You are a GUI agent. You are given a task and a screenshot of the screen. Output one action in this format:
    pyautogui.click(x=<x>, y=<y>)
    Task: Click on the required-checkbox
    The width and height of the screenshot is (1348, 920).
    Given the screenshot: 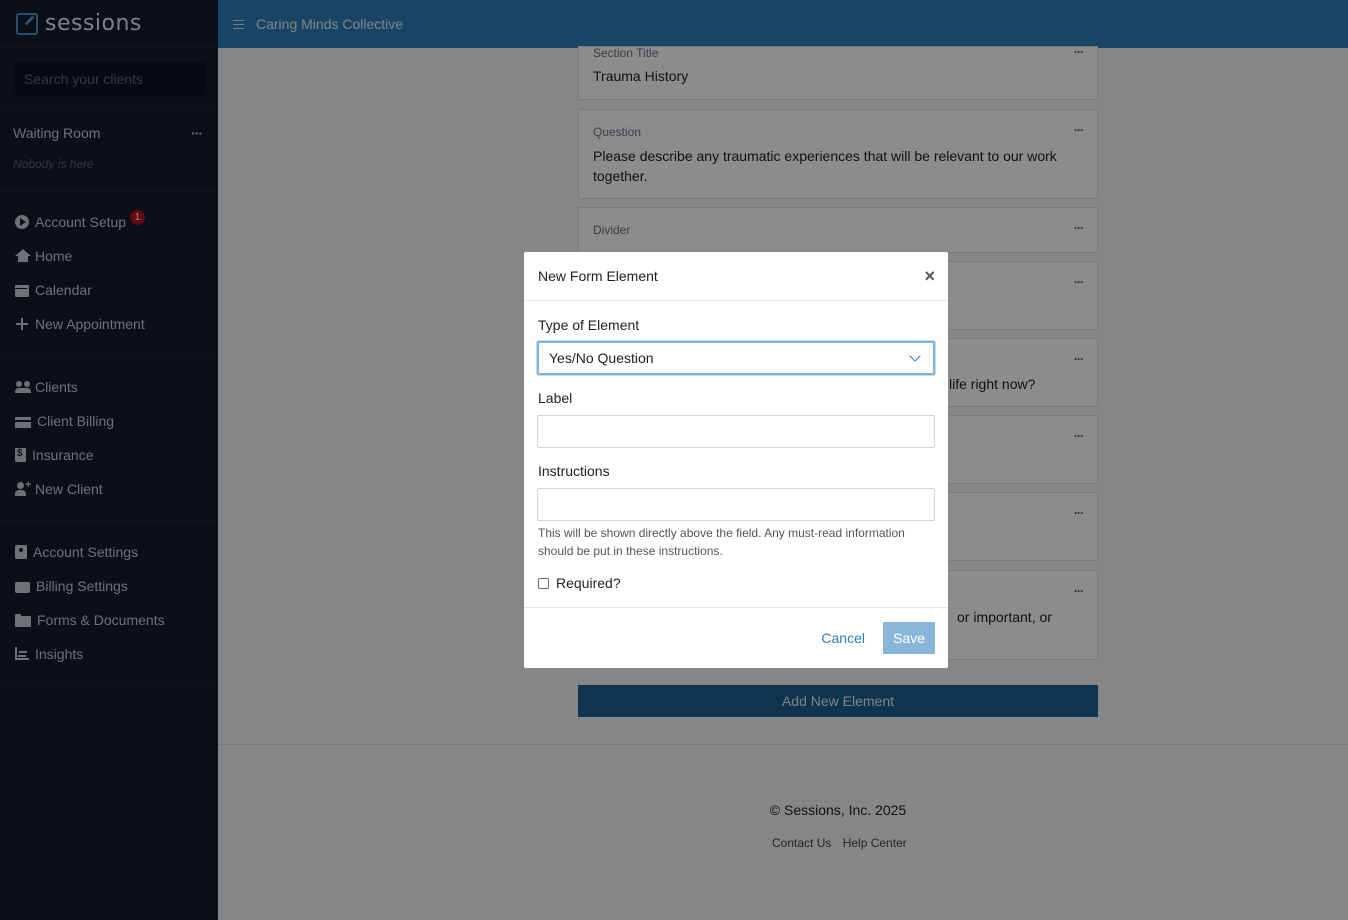 What is the action you would take?
    pyautogui.click(x=543, y=583)
    